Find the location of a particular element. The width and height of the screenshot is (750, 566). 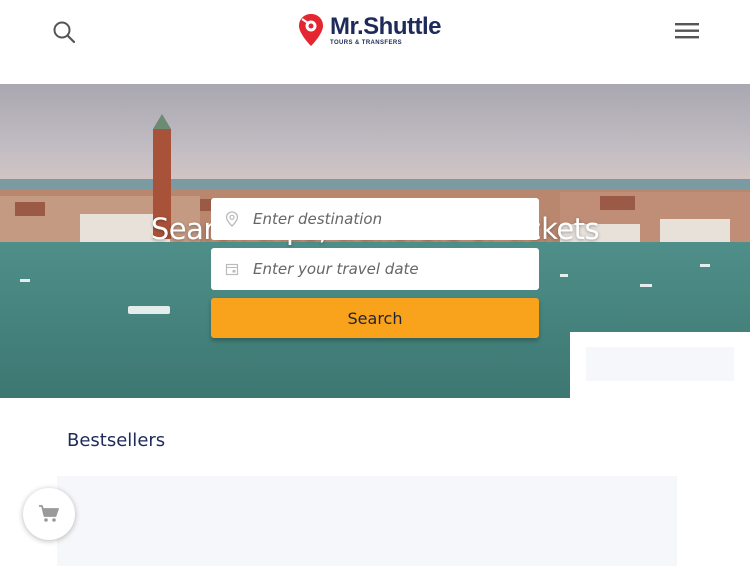

bestsellers-heading: Bestsellers is located at coordinates (116, 440).